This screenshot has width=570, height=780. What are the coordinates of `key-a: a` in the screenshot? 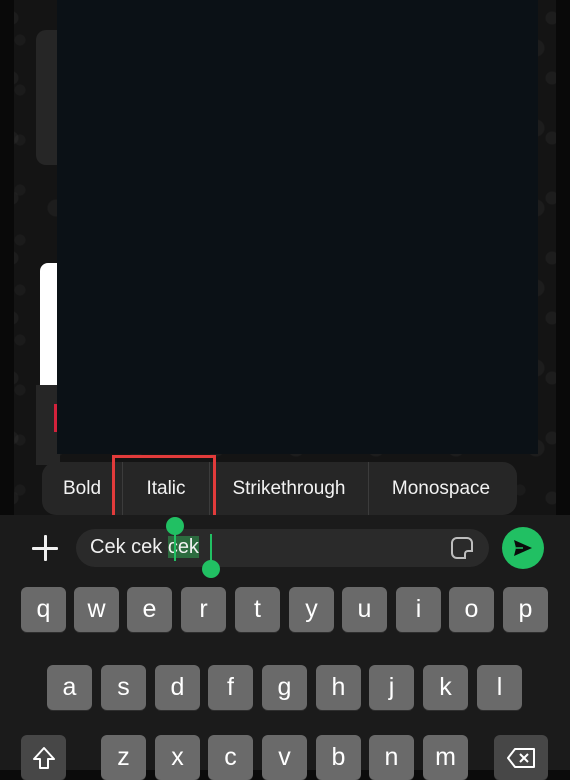 It's located at (69, 687).